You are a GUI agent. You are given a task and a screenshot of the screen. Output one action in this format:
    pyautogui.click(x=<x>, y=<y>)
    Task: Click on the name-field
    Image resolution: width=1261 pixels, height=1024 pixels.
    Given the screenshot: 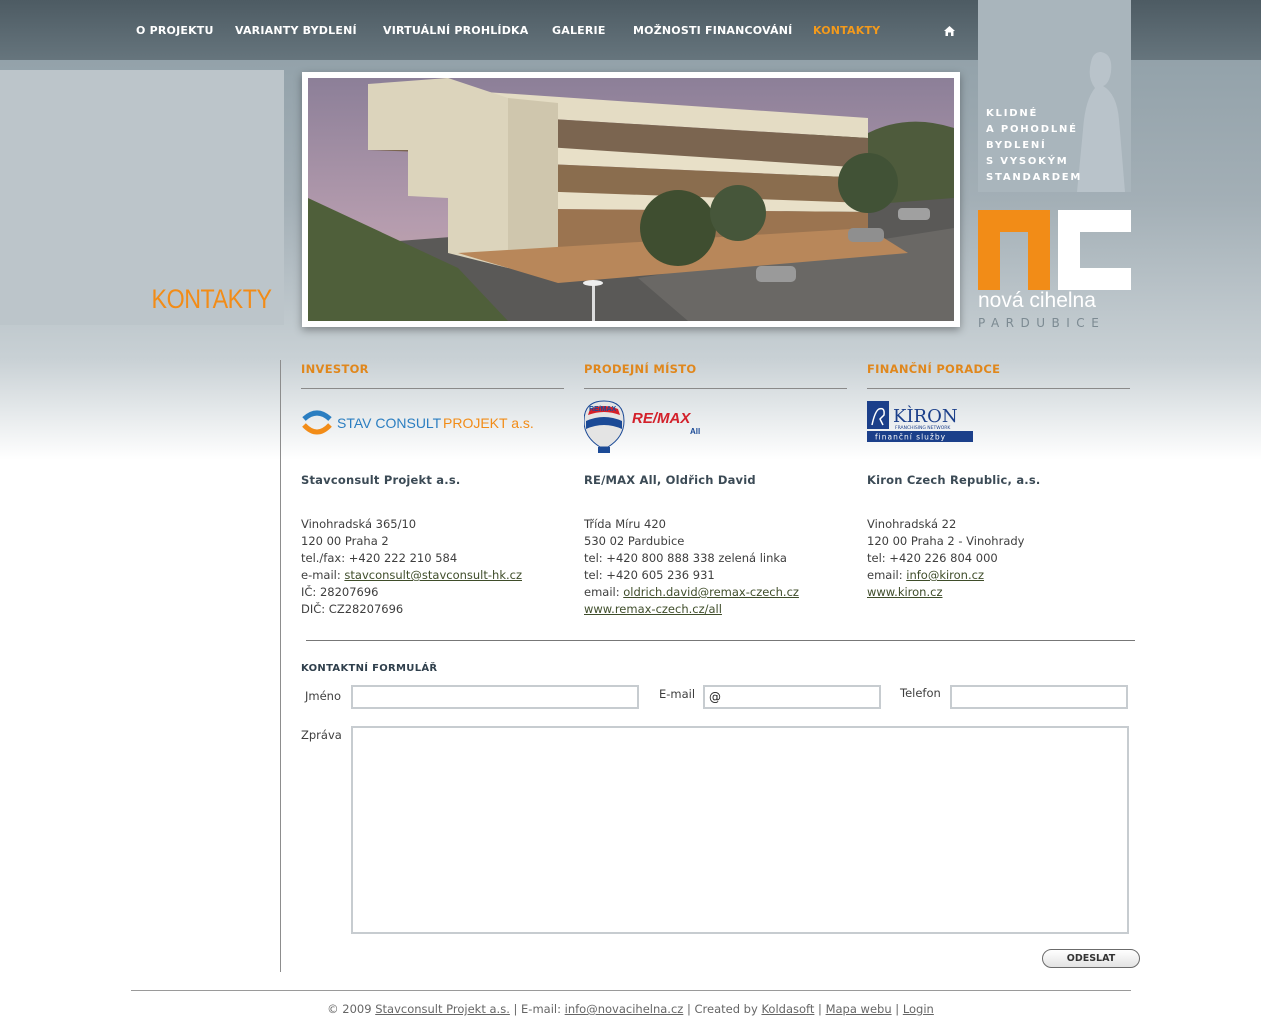 What is the action you would take?
    pyautogui.click(x=495, y=697)
    